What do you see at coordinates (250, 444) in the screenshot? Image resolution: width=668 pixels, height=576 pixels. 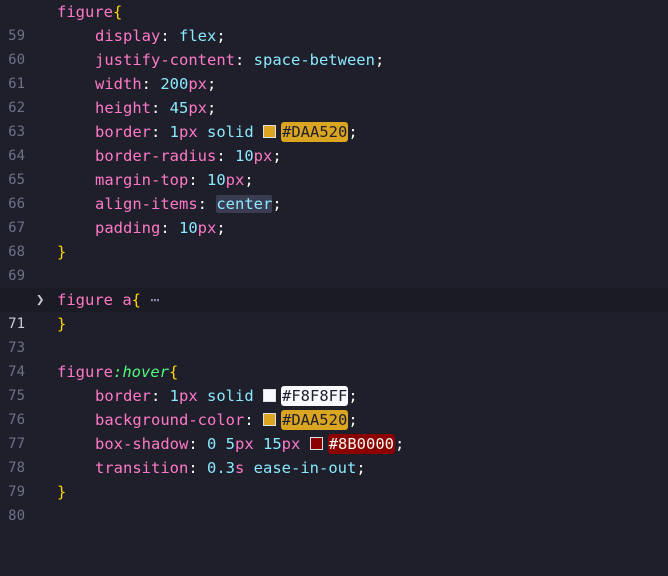 I see `code-text: box-shadow: 0 5px 15px #8B0000;` at bounding box center [250, 444].